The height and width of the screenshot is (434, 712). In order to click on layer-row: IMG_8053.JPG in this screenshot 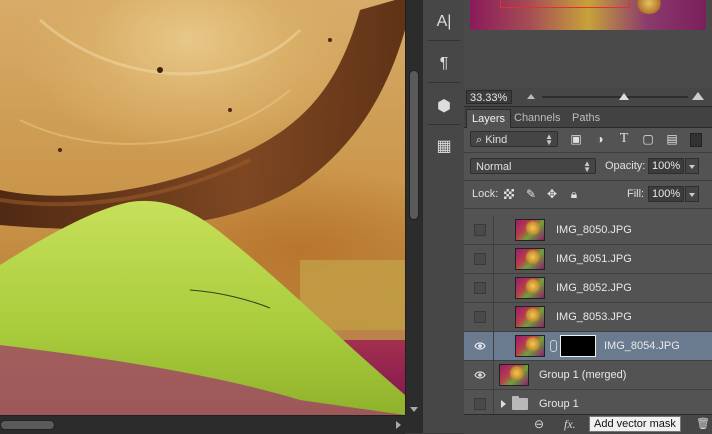, I will do `click(588, 317)`.